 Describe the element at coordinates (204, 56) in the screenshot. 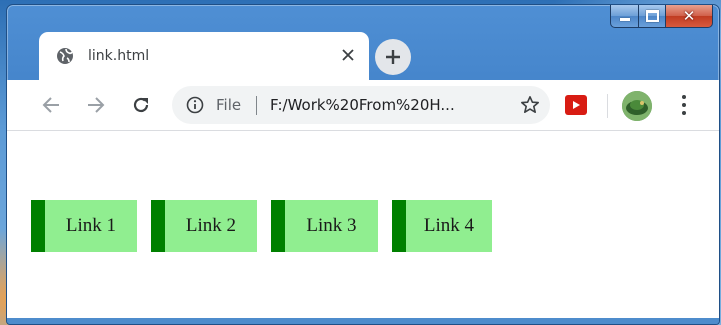

I see `tab-link-html: link.html` at that location.